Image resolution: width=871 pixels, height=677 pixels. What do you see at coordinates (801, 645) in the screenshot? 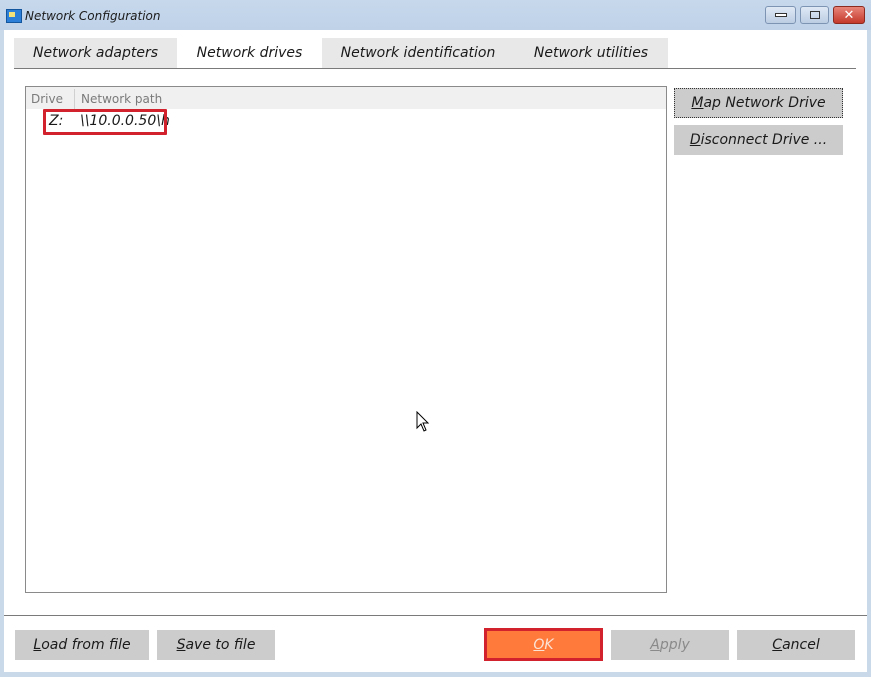
I see `button-label: ancel` at bounding box center [801, 645].